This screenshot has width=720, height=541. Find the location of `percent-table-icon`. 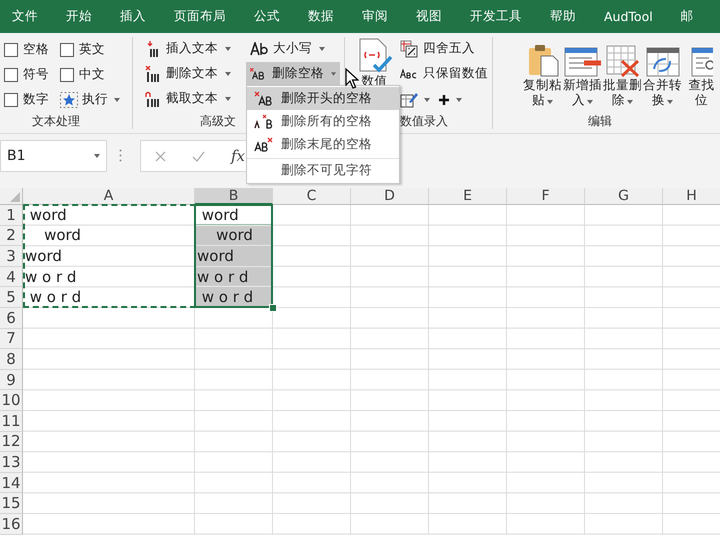

percent-table-icon is located at coordinates (409, 49).